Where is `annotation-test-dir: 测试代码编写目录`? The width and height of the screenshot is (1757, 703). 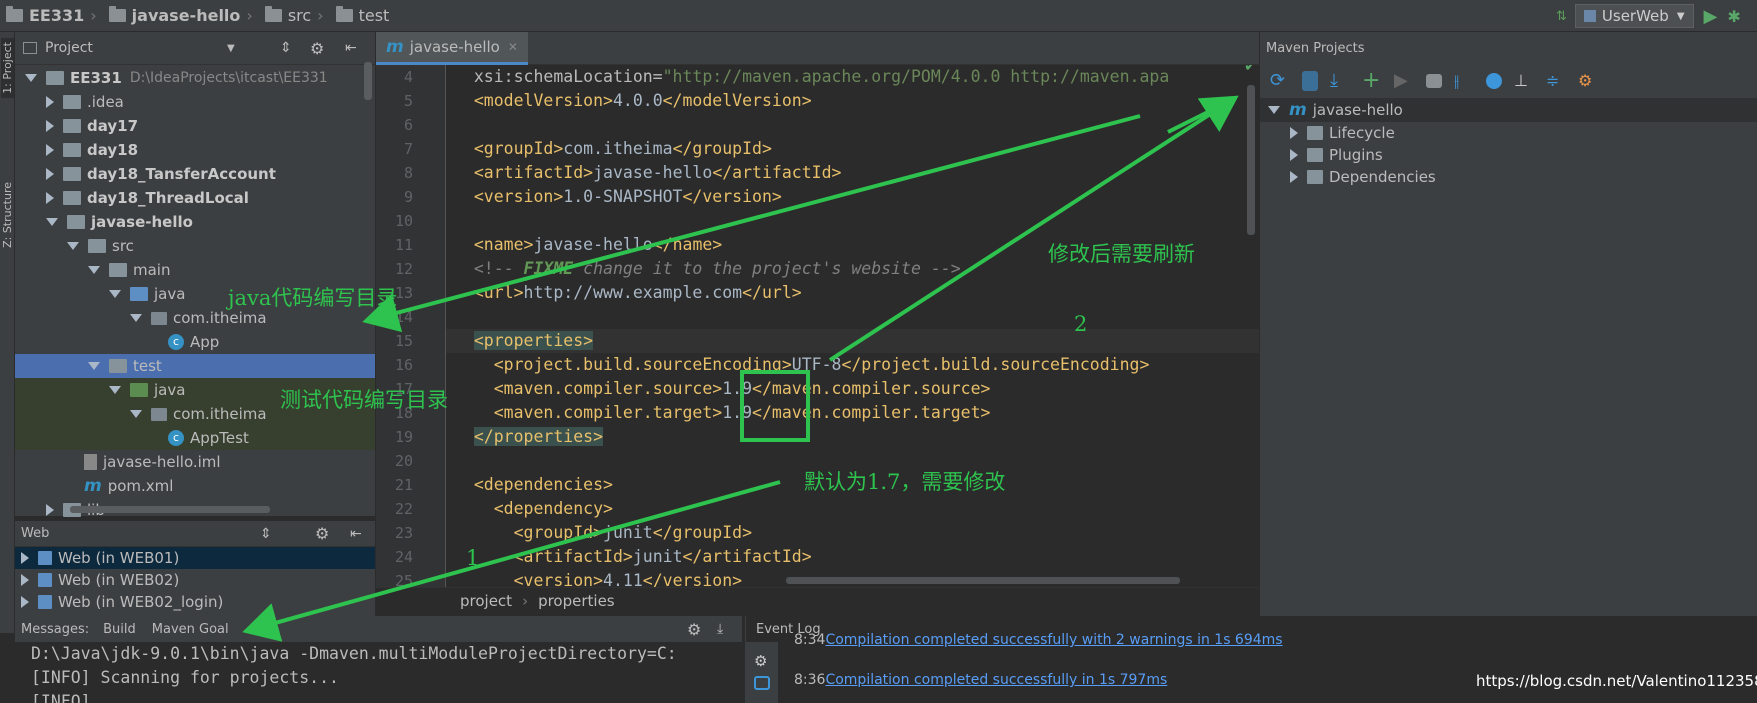 annotation-test-dir: 测试代码编写目录 is located at coordinates (364, 400).